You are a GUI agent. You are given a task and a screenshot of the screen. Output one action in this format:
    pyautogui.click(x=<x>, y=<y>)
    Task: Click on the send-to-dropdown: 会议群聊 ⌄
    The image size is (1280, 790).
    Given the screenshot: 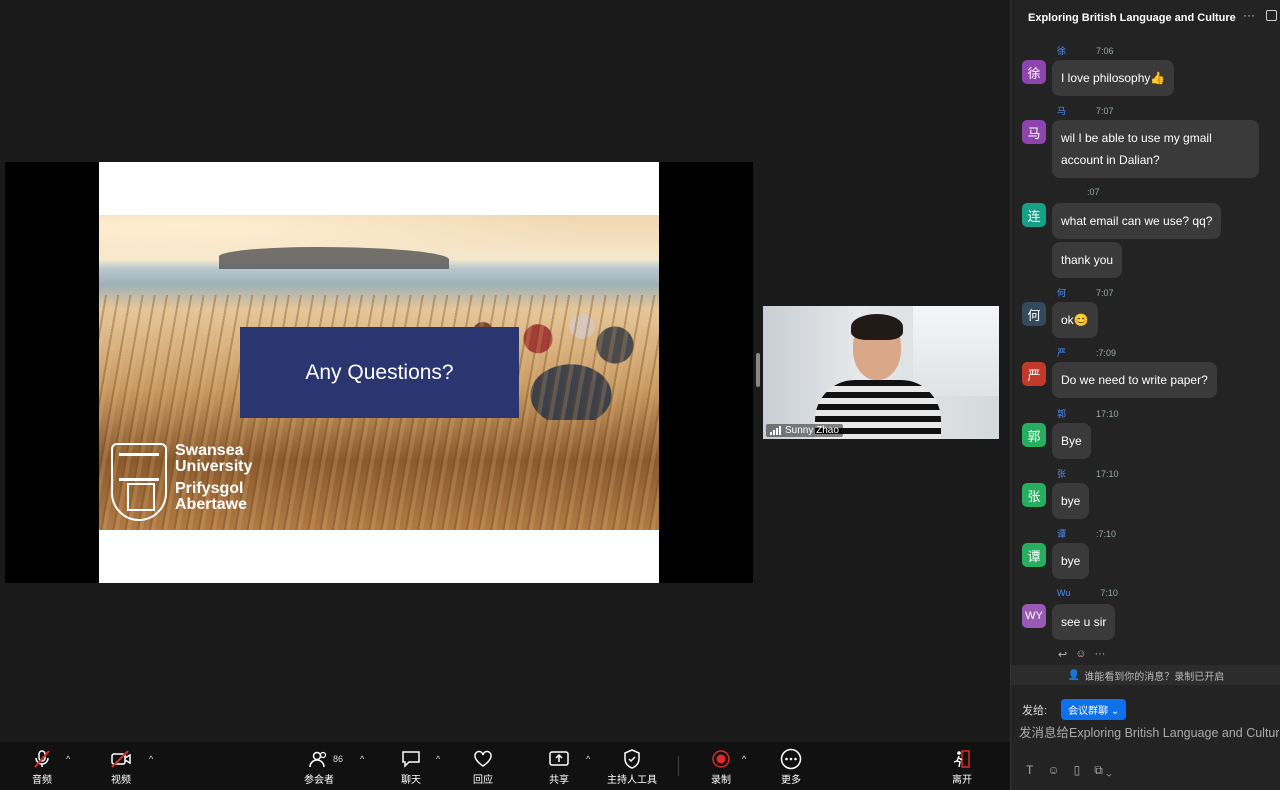 What is the action you would take?
    pyautogui.click(x=1094, y=709)
    